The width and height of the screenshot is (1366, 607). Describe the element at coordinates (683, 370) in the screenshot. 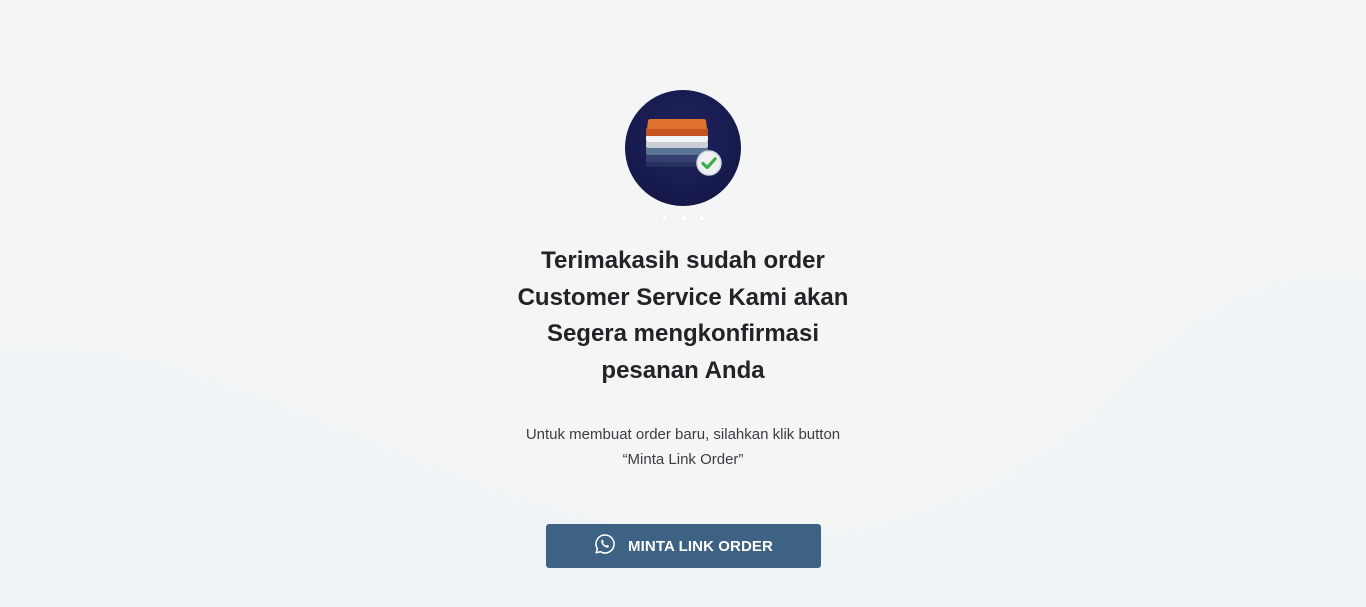

I see `confirmation-title-line: pesanan Anda` at that location.